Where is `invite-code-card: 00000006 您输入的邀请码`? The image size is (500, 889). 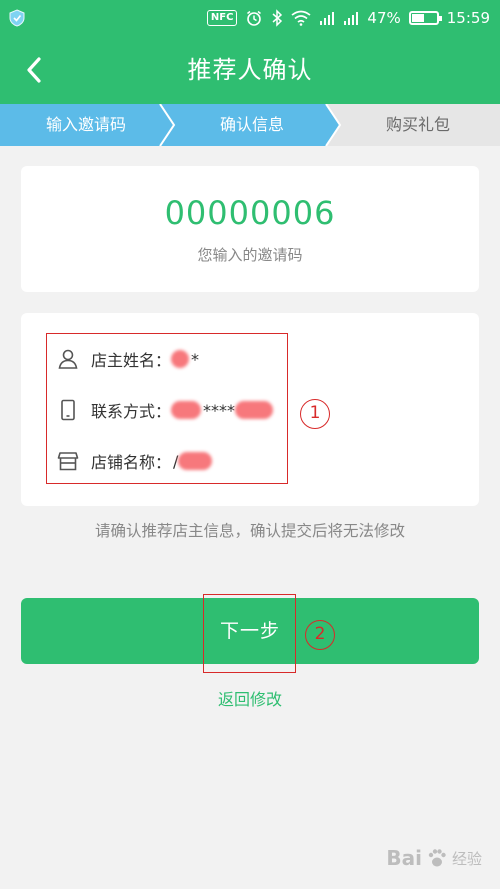
invite-code-card: 00000006 您输入的邀请码 is located at coordinates (250, 229).